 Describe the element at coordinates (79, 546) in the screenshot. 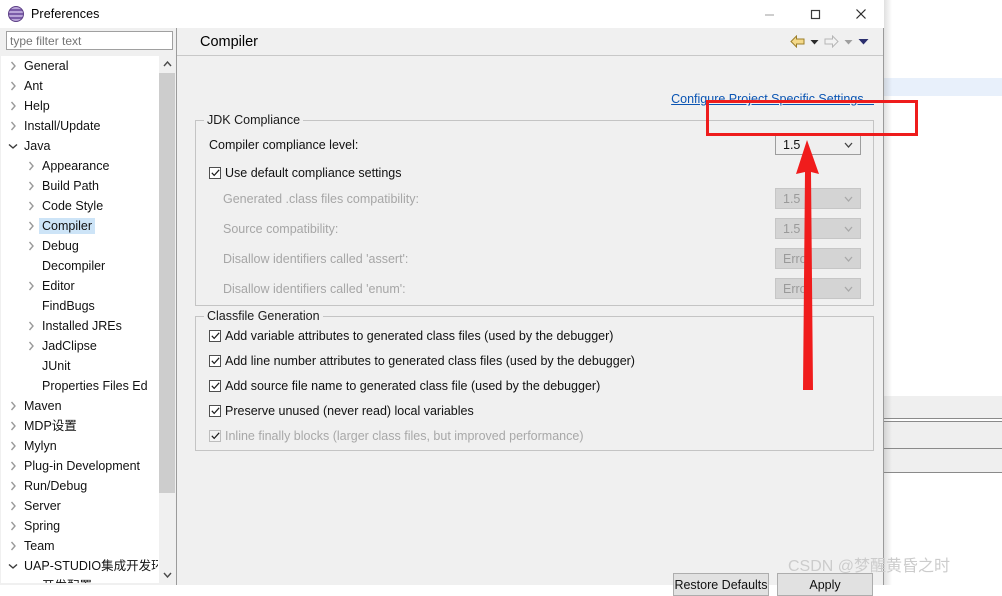

I see `tree-item-team: Team` at that location.